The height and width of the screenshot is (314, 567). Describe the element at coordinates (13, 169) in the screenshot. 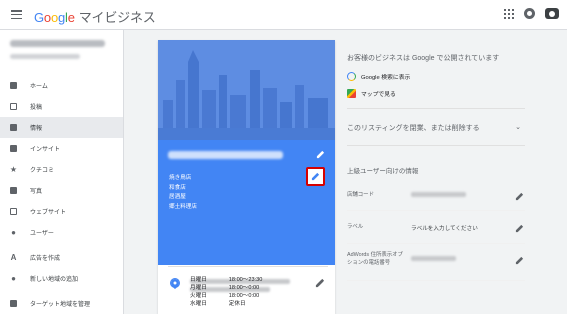

I see `star-icon: ★` at that location.